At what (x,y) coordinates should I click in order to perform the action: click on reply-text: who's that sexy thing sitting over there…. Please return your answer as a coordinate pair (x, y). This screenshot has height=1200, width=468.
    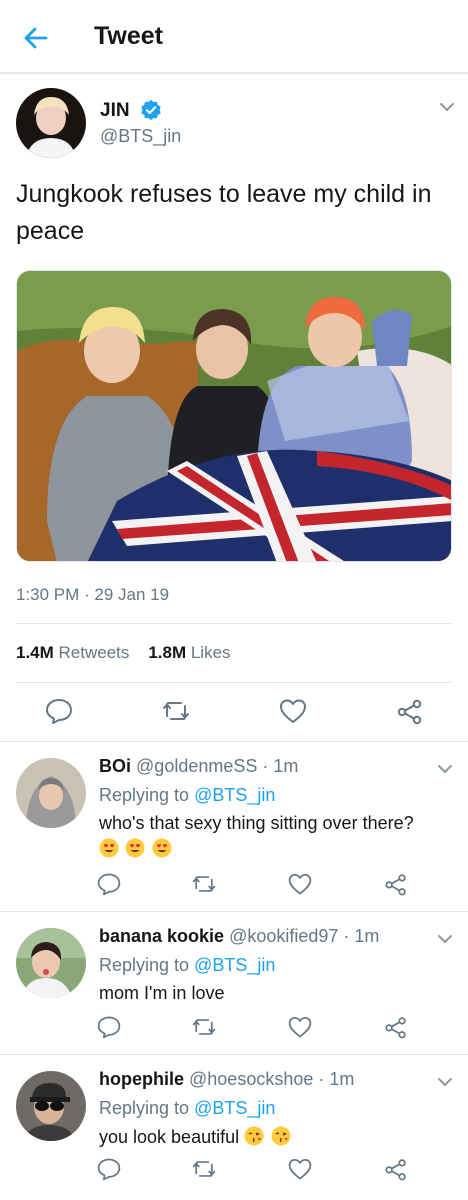
    Looking at the image, I should click on (256, 823).